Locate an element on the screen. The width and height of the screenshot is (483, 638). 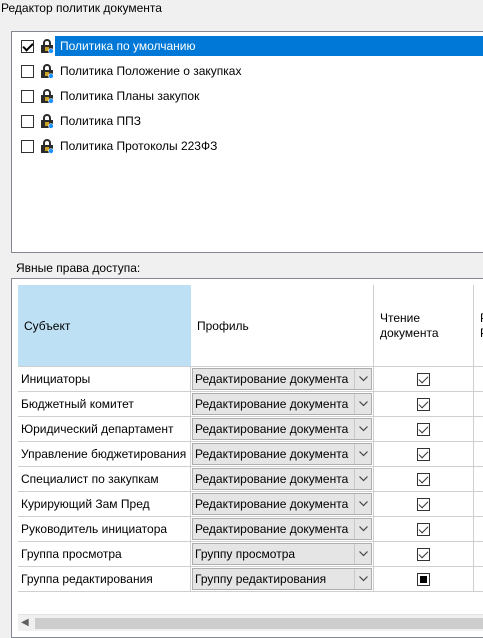
subject-label: Инициаторы is located at coordinates (56, 379).